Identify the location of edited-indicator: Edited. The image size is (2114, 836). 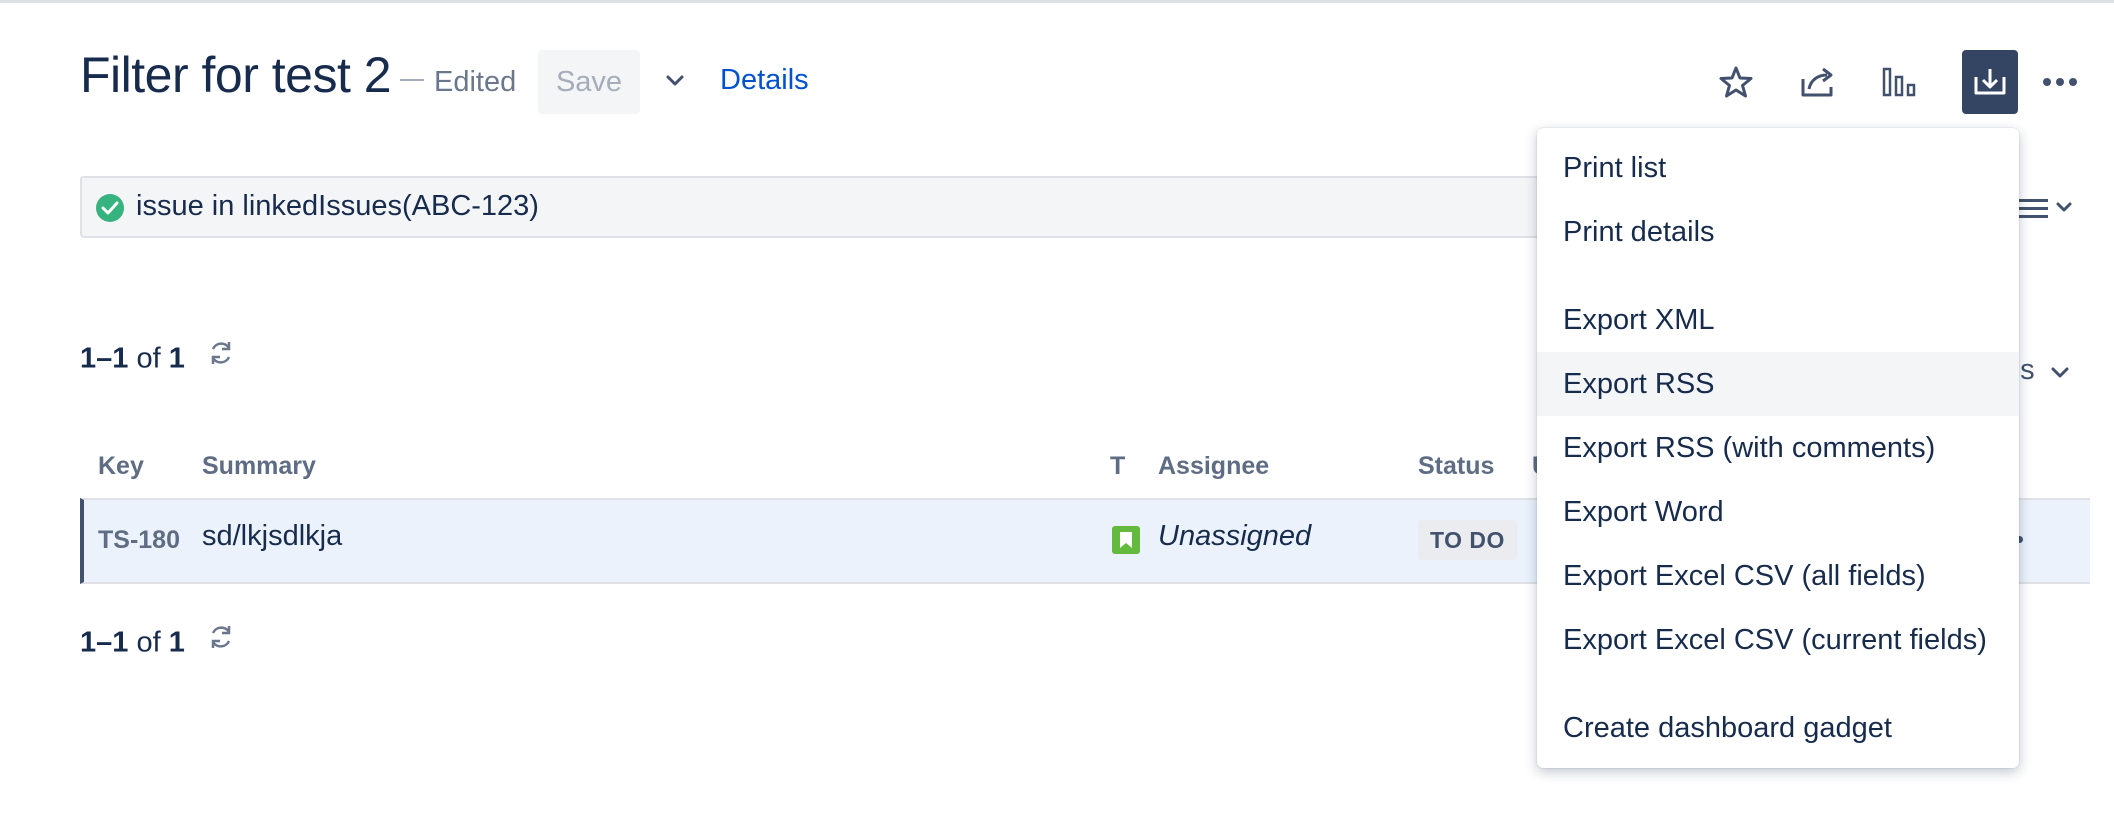
(458, 82).